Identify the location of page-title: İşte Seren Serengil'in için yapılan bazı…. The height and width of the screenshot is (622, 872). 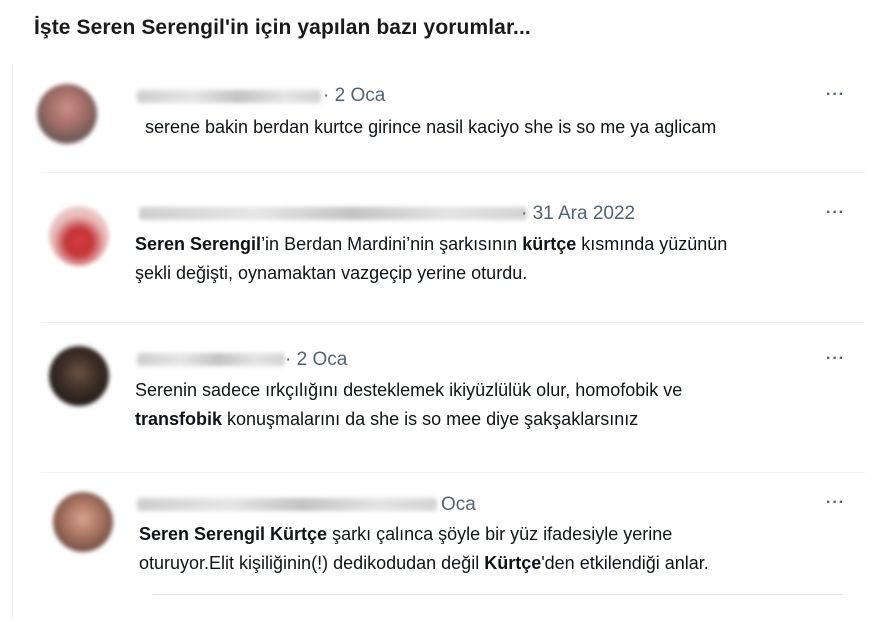
(282, 27).